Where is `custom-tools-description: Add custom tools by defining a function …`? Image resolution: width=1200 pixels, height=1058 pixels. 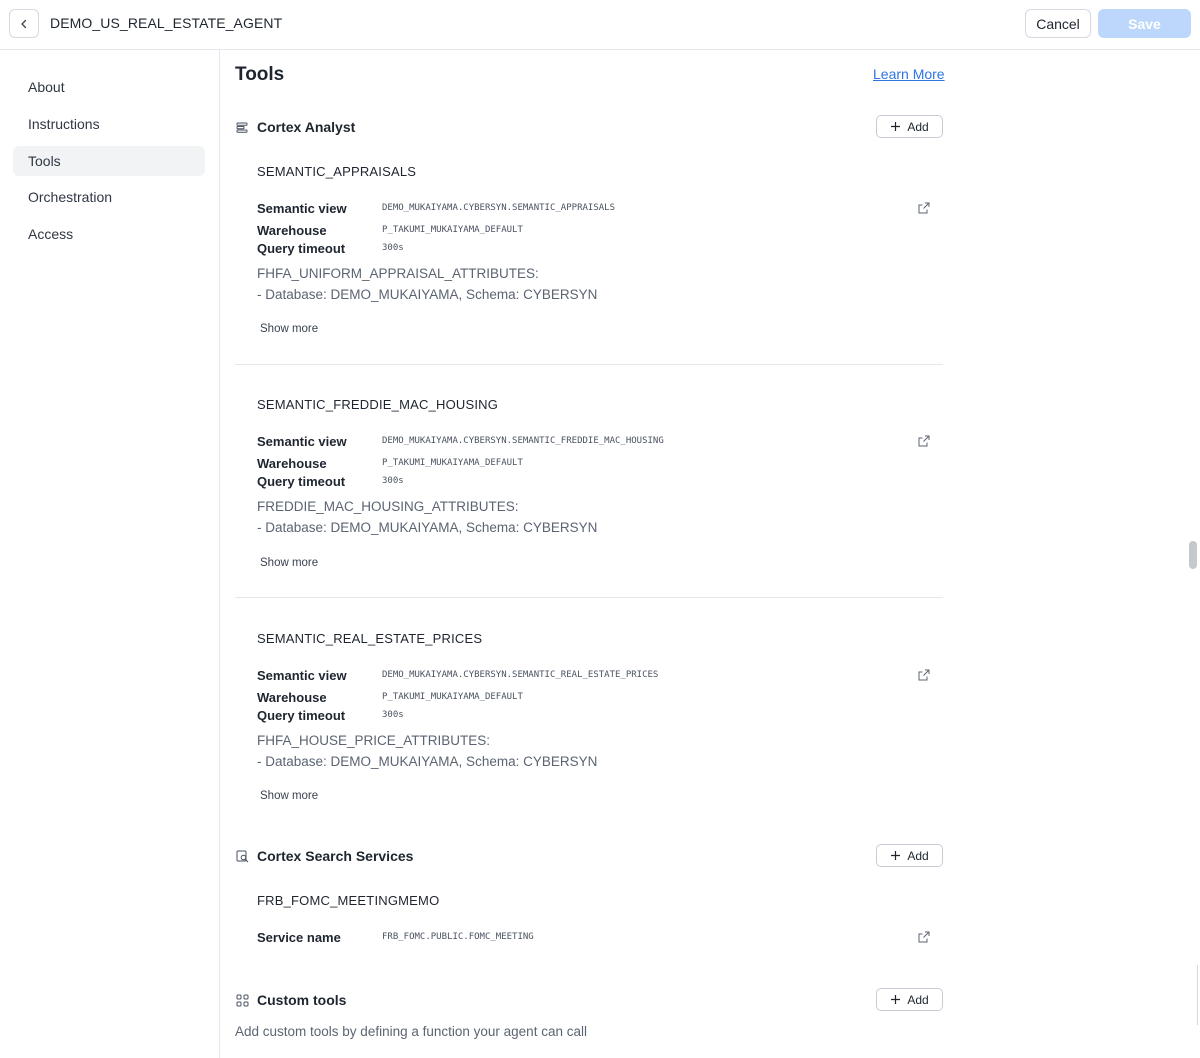
custom-tools-description: Add custom tools by defining a function … is located at coordinates (411, 1031).